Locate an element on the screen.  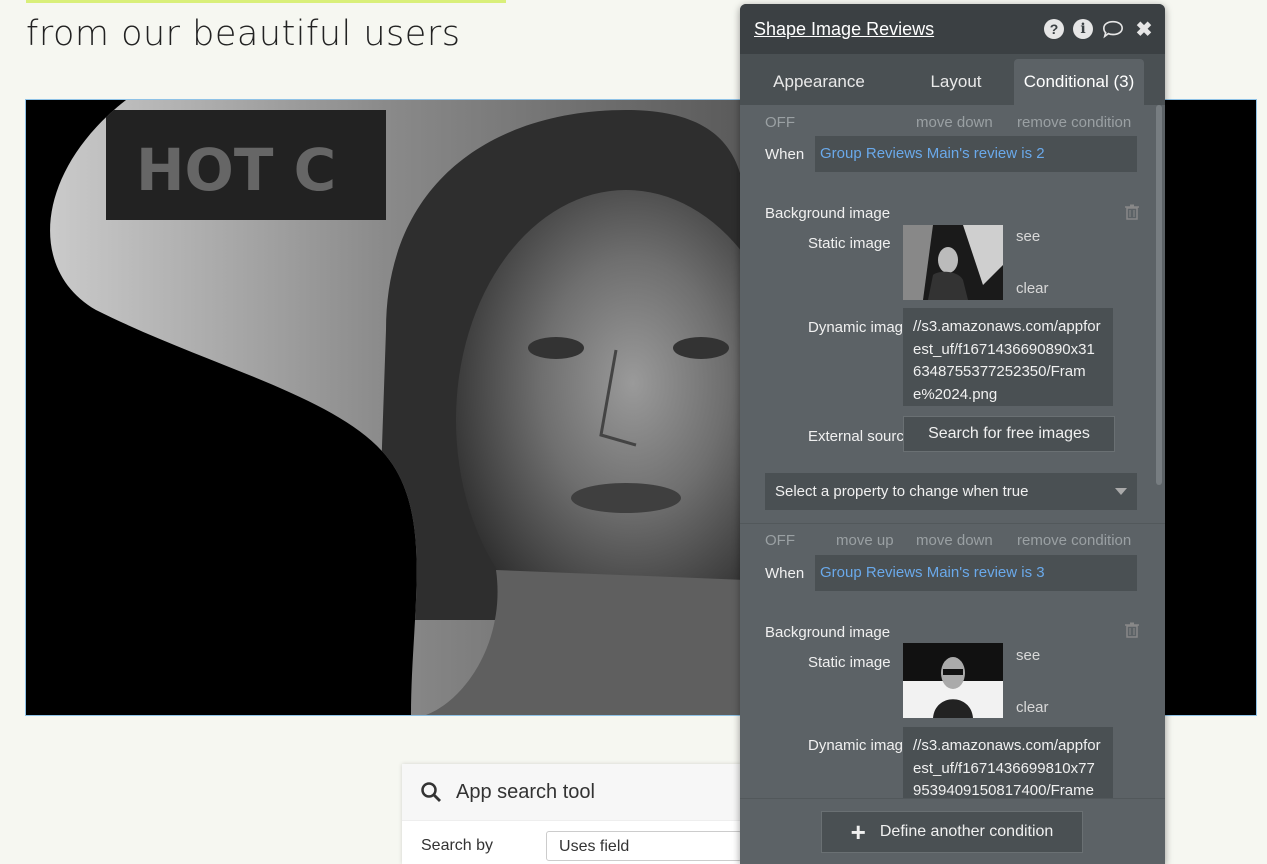
search-by-select: Uses field is located at coordinates (644, 846).